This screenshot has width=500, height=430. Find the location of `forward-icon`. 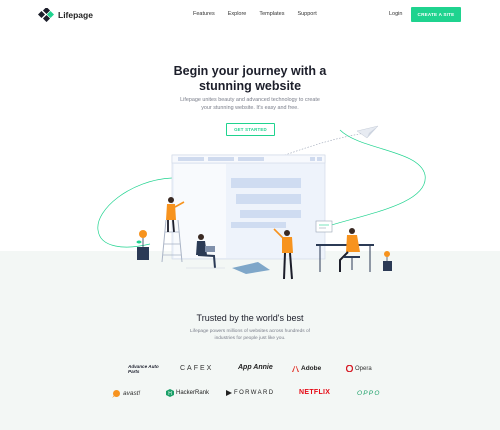

forward-icon is located at coordinates (229, 393).